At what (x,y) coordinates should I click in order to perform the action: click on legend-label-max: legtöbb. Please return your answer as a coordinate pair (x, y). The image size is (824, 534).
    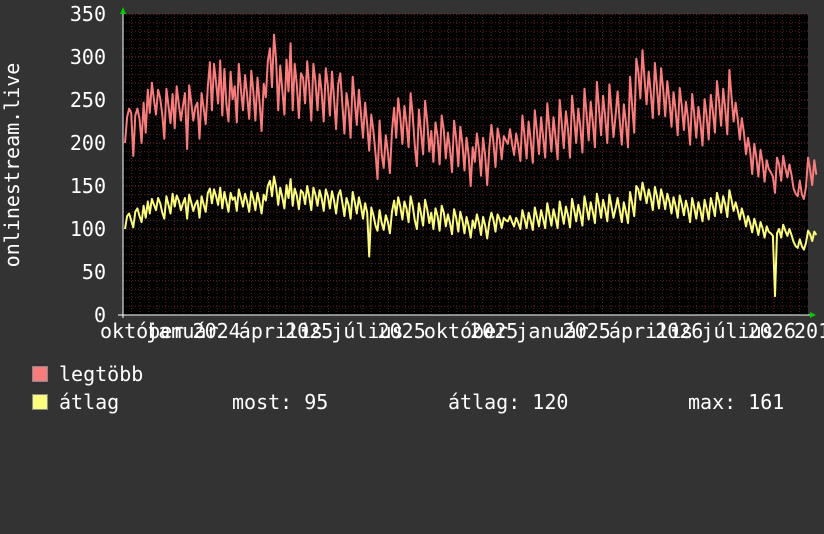
    Looking at the image, I should click on (101, 374).